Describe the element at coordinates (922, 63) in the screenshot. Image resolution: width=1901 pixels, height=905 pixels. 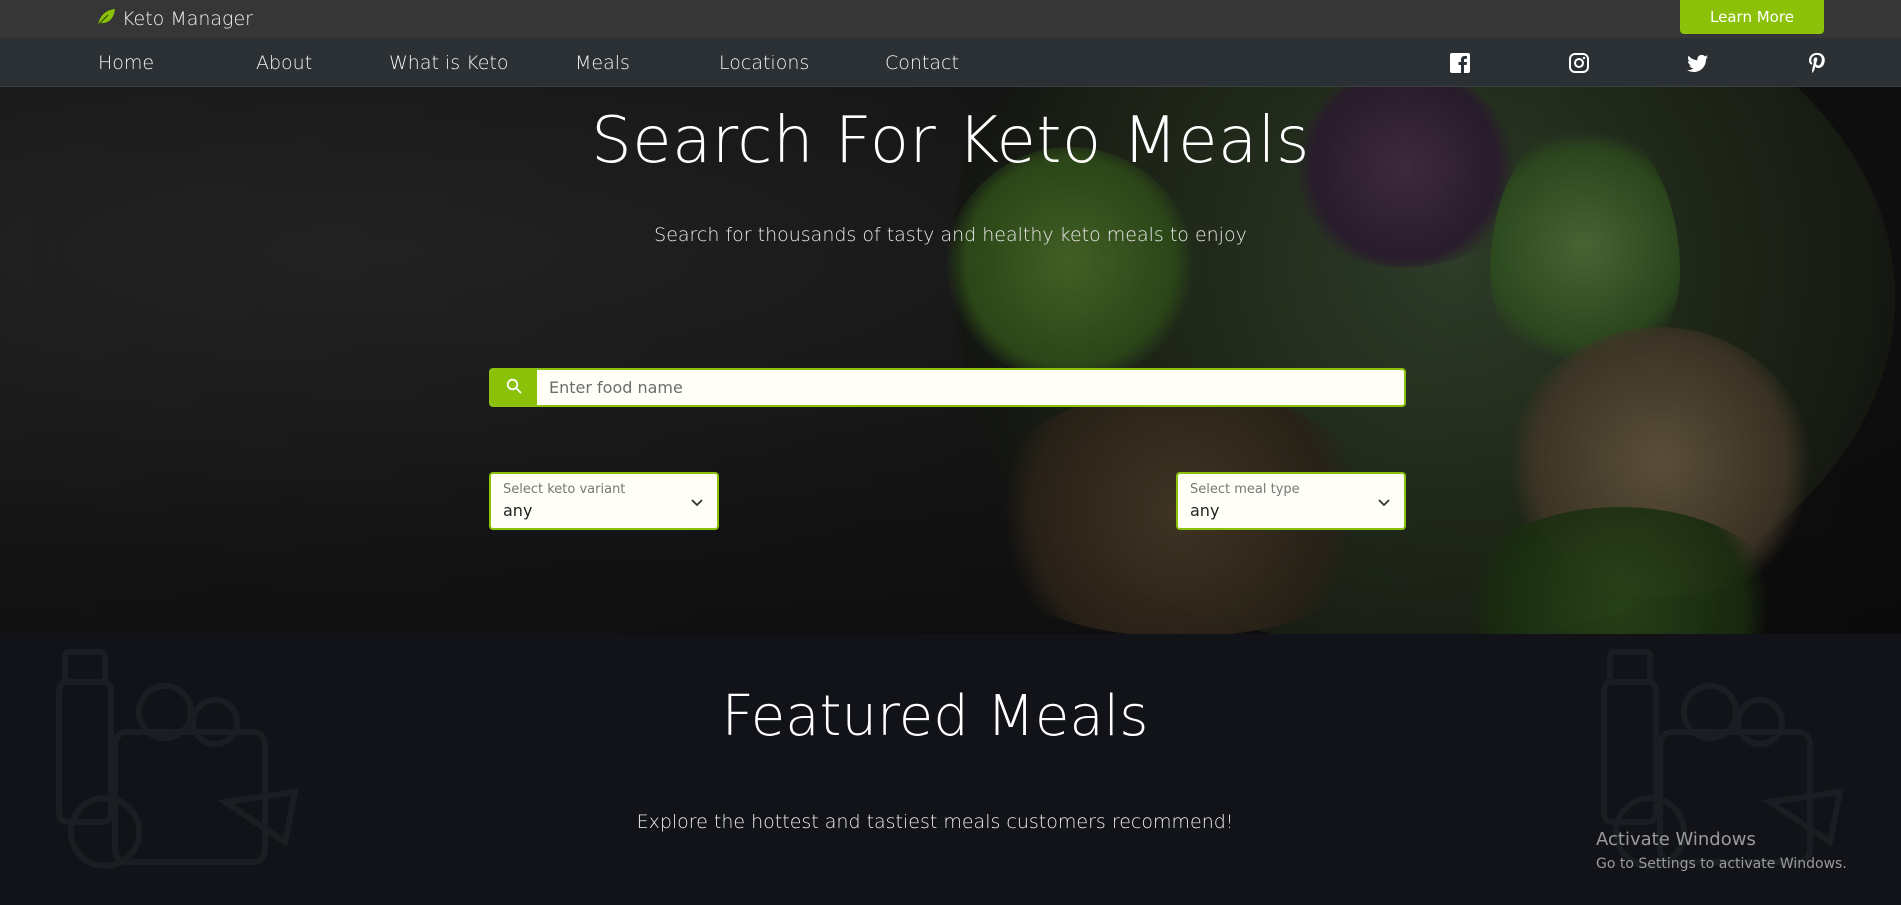
I see `nav-contact: Contact` at that location.